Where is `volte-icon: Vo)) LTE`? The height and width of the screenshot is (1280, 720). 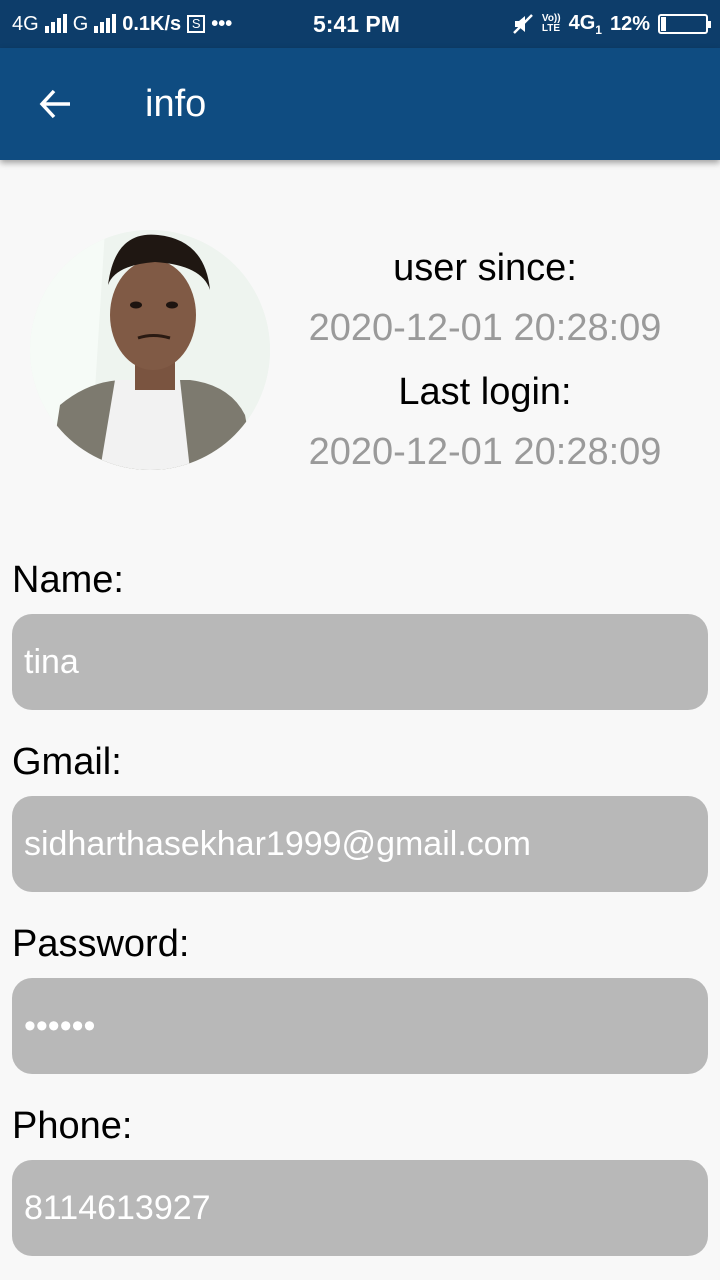
volte-icon: Vo)) LTE is located at coordinates (551, 24).